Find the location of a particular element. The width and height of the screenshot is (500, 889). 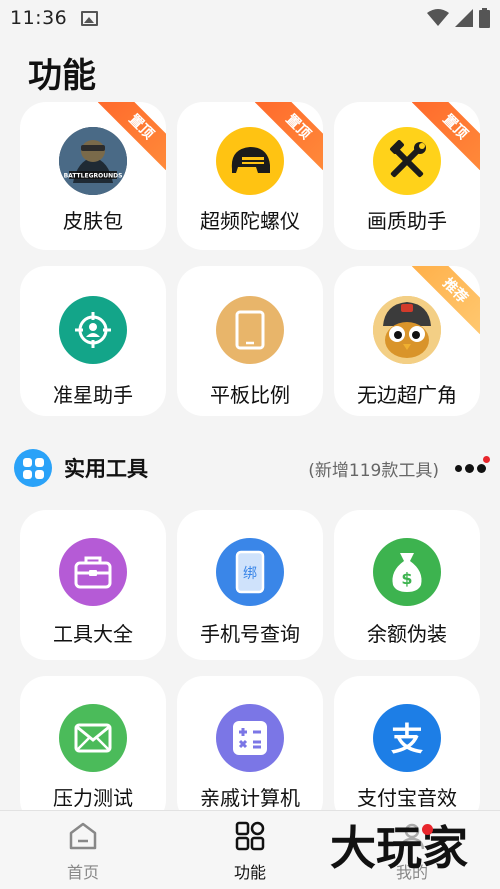

relative-calculator-card: 亲戚计算机 is located at coordinates (250, 751).